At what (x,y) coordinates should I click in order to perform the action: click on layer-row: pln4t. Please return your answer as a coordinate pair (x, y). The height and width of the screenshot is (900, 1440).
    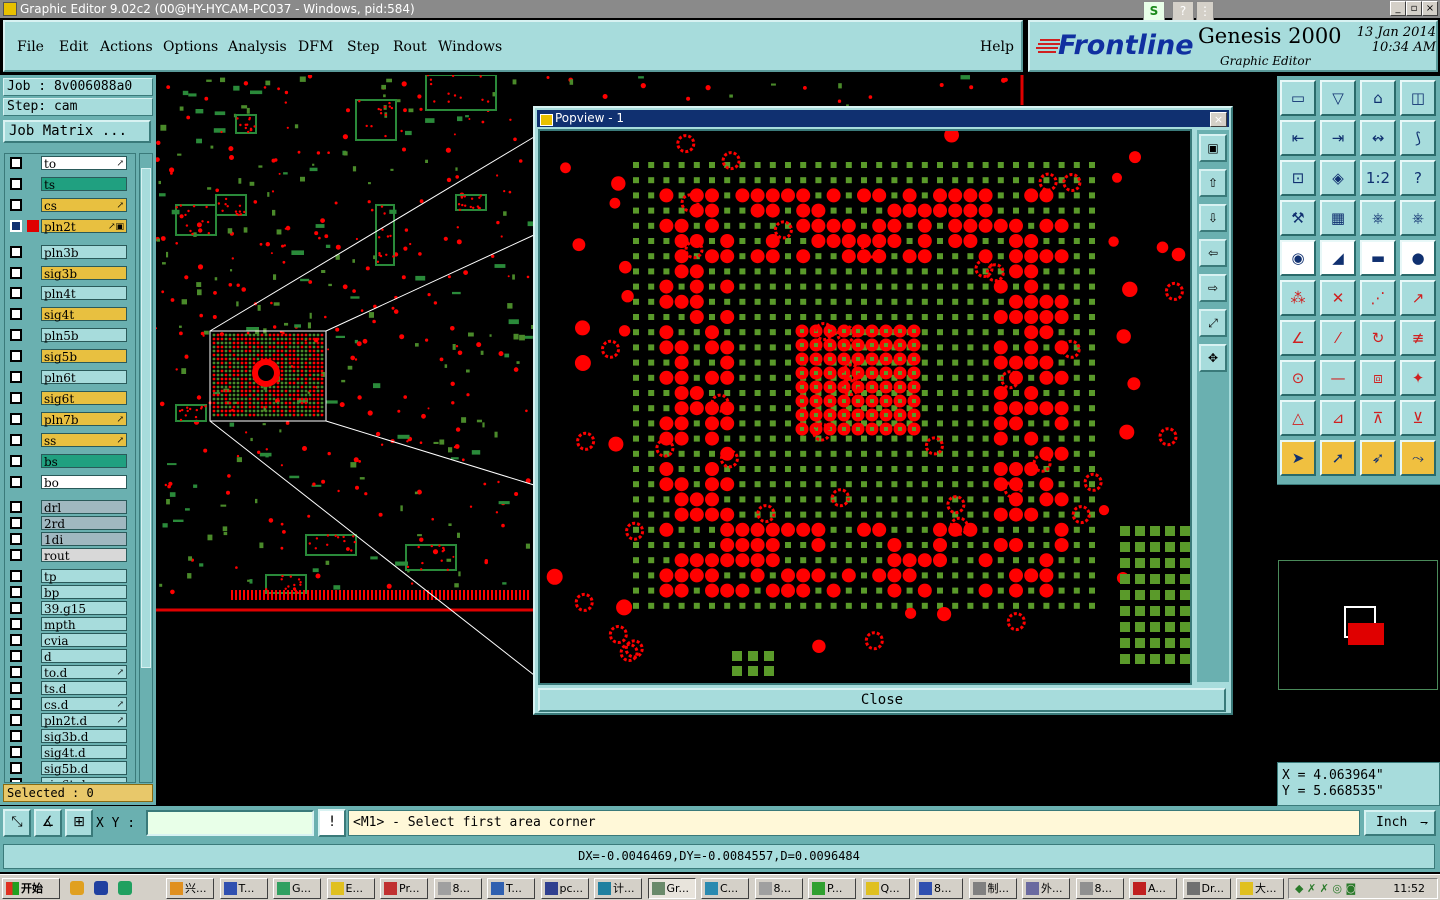
    Looking at the image, I should click on (71, 293).